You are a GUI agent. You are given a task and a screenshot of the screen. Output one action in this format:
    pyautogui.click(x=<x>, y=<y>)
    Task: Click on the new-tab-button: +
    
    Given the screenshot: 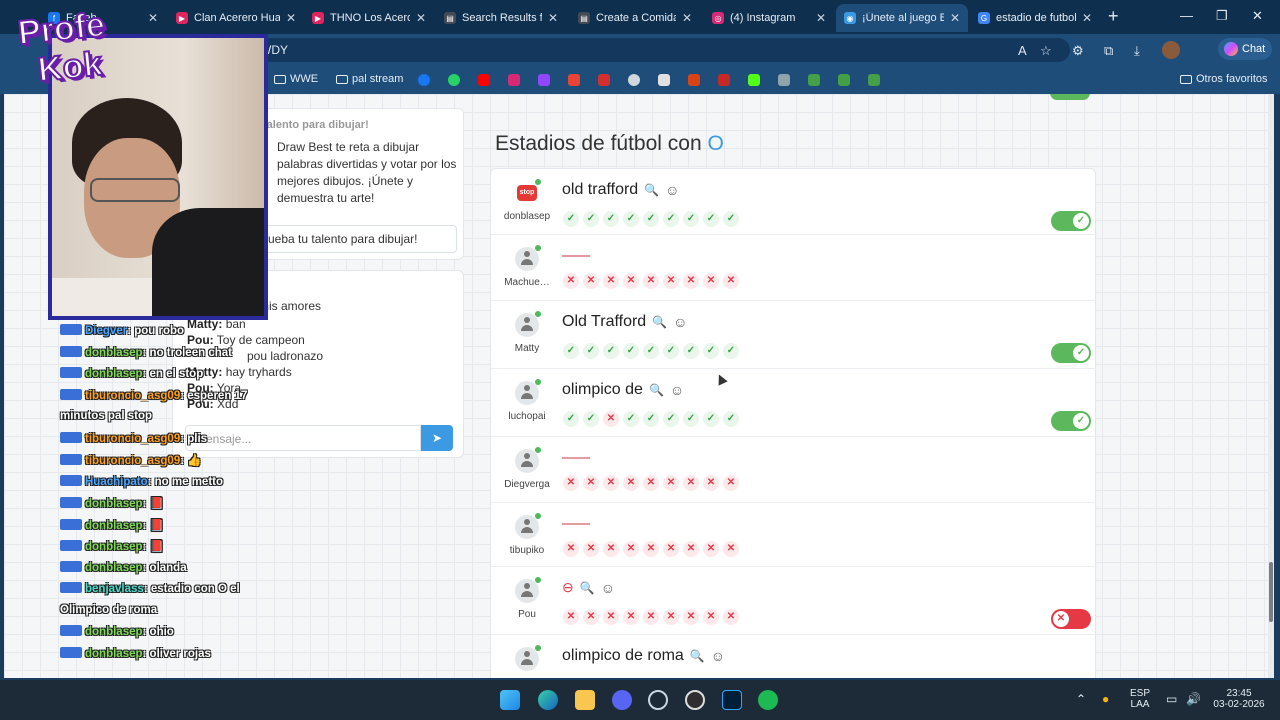 What is the action you would take?
    pyautogui.click(x=1113, y=16)
    